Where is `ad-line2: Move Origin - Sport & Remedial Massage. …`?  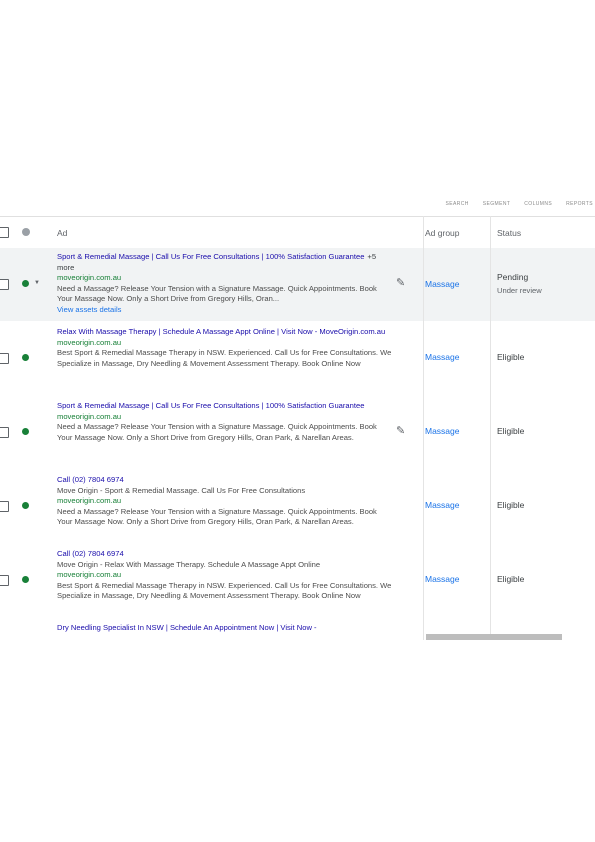
ad-line2: Move Origin - Sport & Remedial Massage. … is located at coordinates (181, 490).